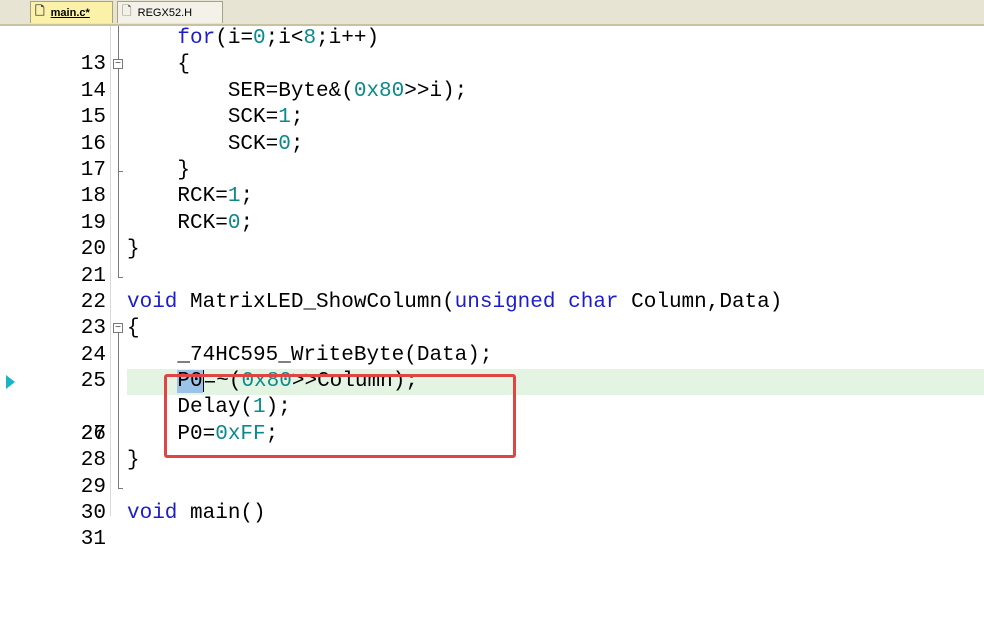  Describe the element at coordinates (492, 235) in the screenshot. I see `code-line-20: 20 RCK=0;` at that location.